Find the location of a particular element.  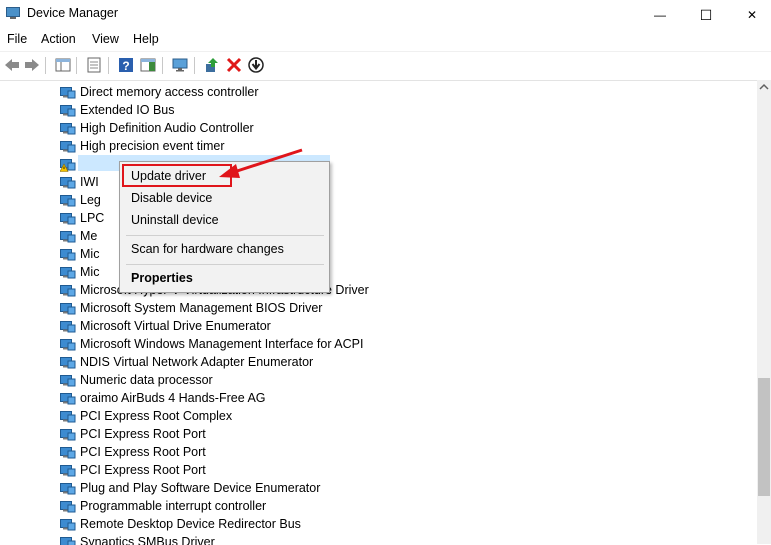

action-pane-icon is located at coordinates (148, 65).